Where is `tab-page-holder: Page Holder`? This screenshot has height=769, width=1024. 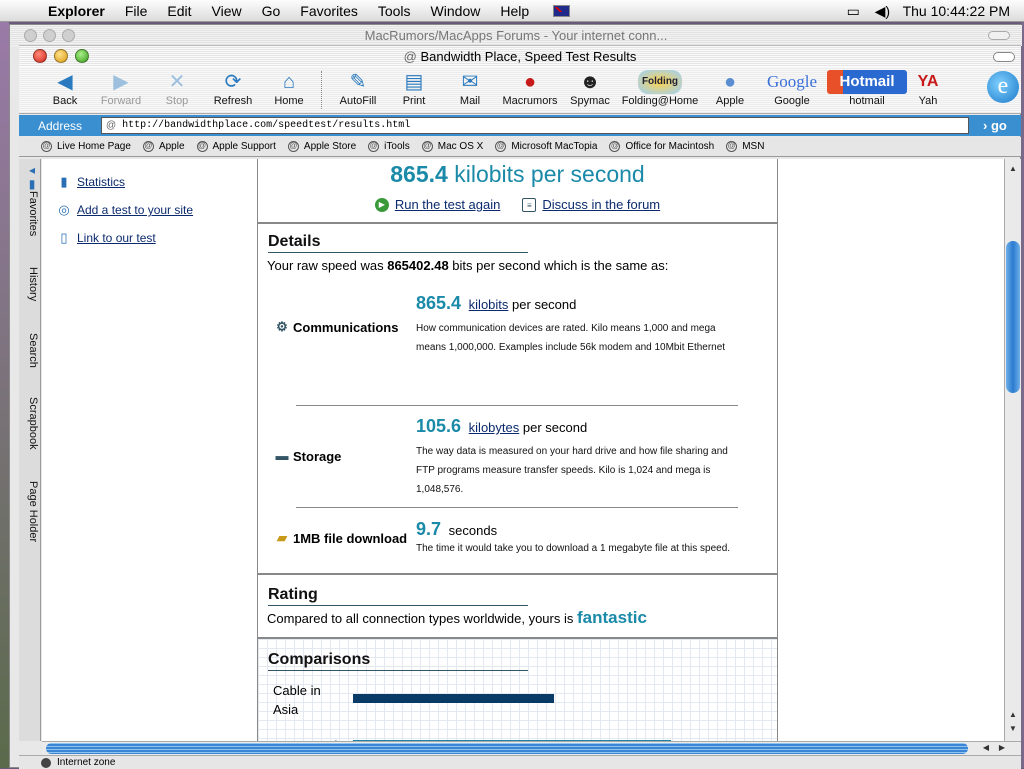
tab-page-holder: Page Holder is located at coordinates (30, 511).